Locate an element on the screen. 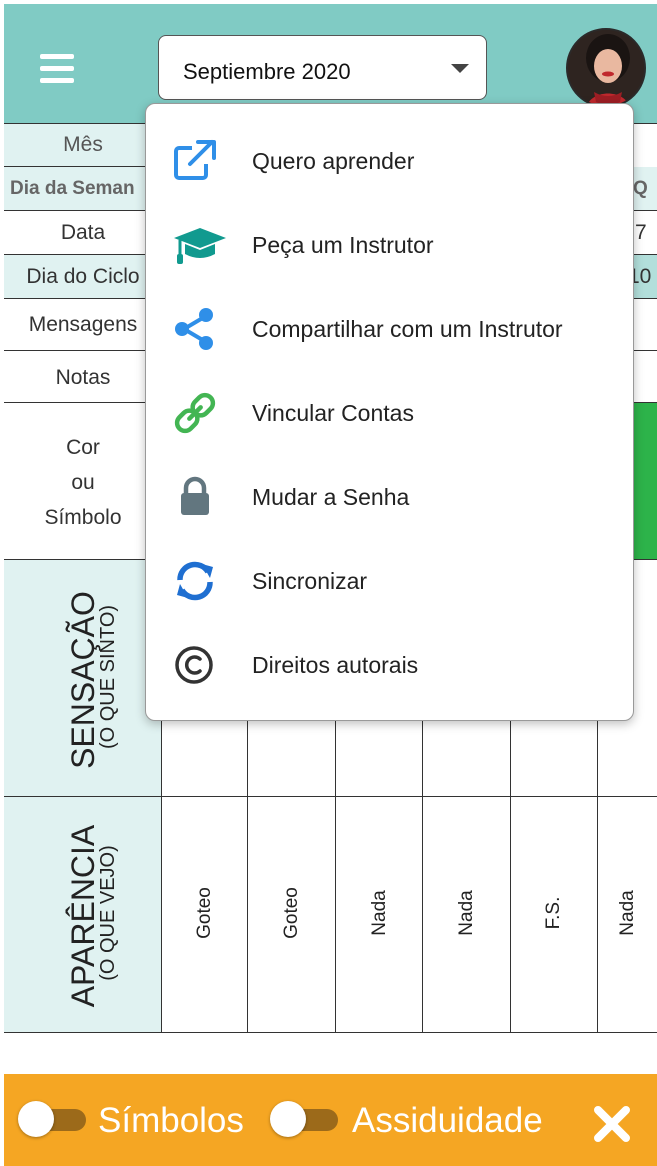 This screenshot has width=657, height=1166. row-label-dia-semana-text: Dia da Seman is located at coordinates (72, 188).